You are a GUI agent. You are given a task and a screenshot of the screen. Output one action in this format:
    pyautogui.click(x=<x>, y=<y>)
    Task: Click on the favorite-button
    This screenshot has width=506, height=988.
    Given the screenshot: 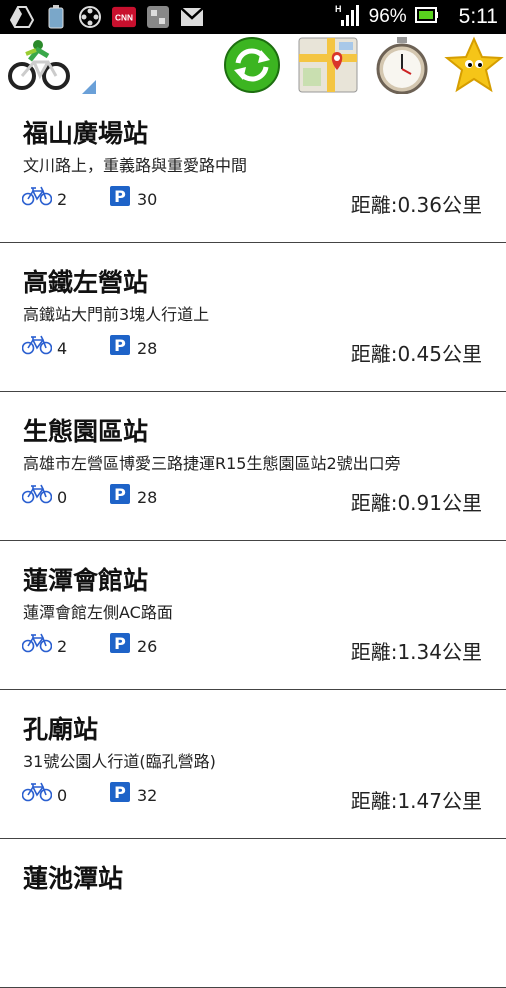 What is the action you would take?
    pyautogui.click(x=474, y=65)
    